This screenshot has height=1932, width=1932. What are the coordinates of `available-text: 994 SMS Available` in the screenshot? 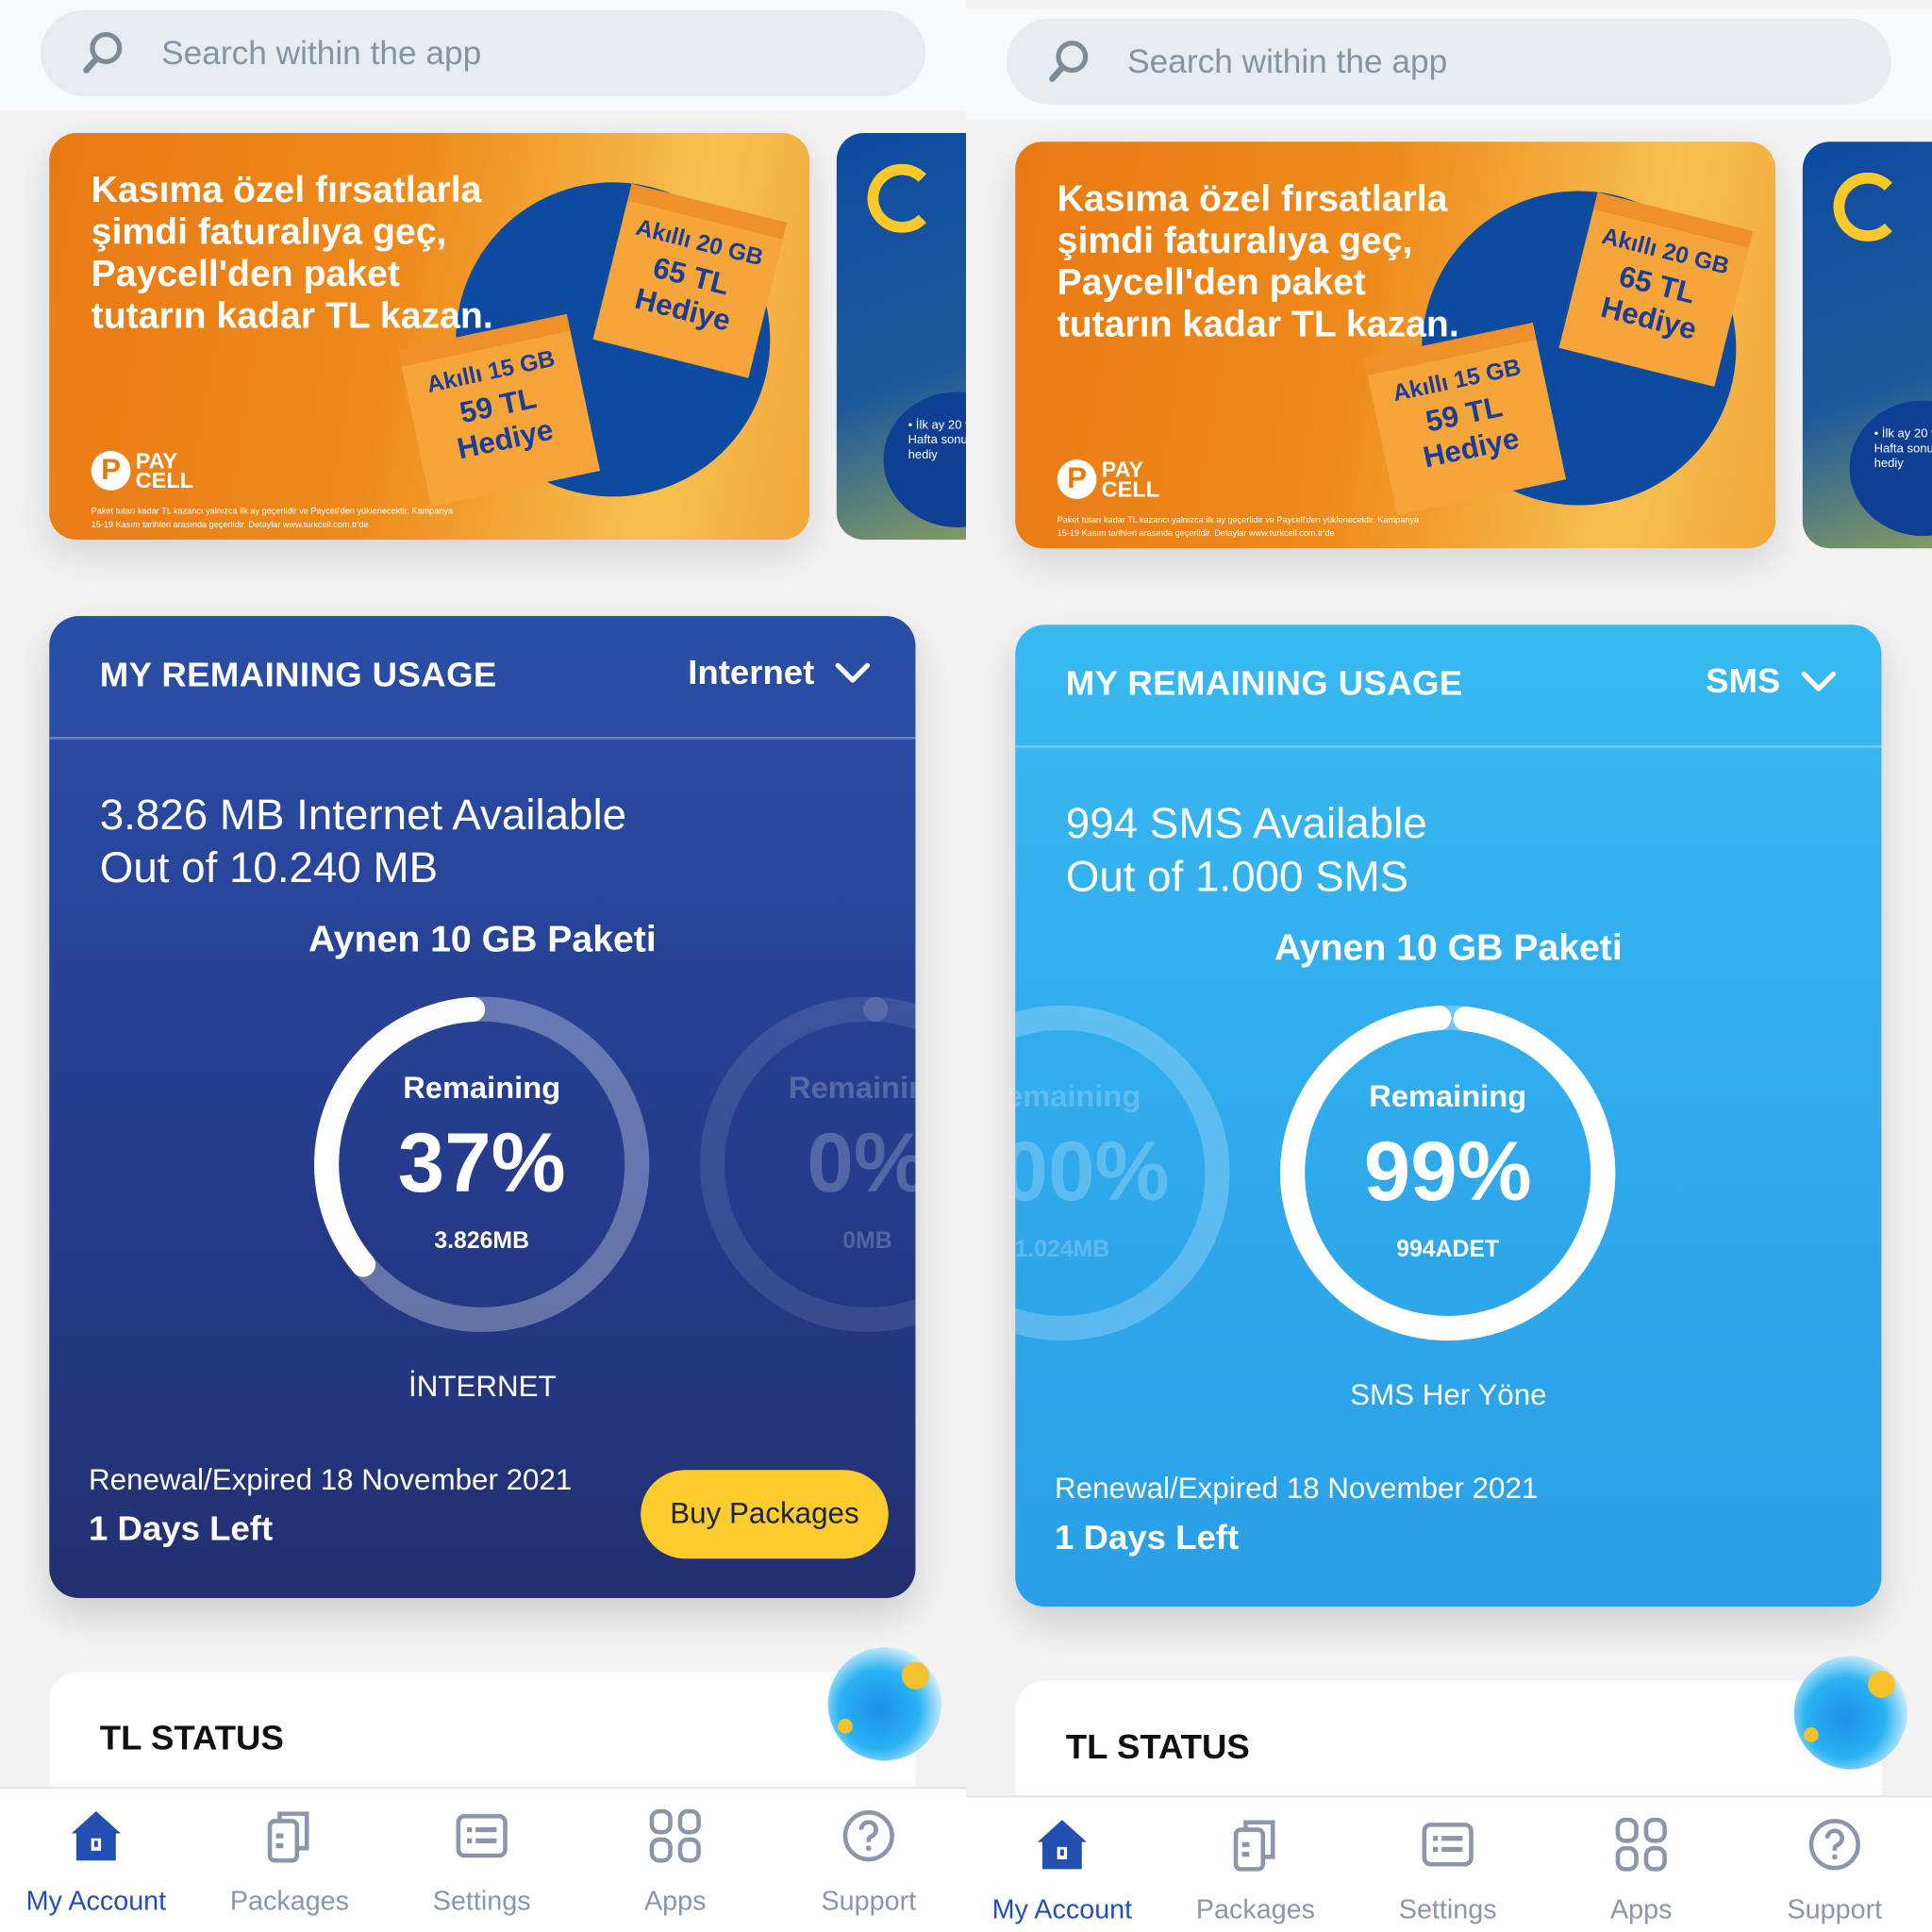 It's located at (1246, 823).